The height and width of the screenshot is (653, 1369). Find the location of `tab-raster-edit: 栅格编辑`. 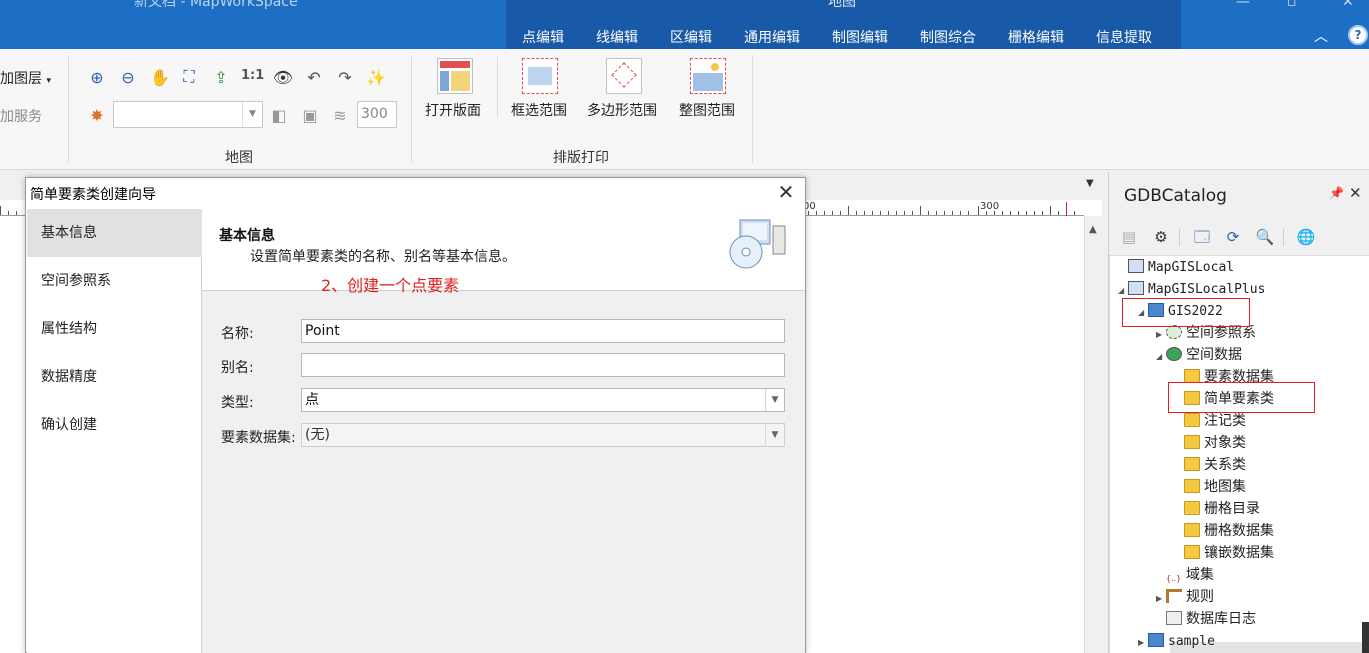

tab-raster-edit: 栅格编辑 is located at coordinates (1036, 37).